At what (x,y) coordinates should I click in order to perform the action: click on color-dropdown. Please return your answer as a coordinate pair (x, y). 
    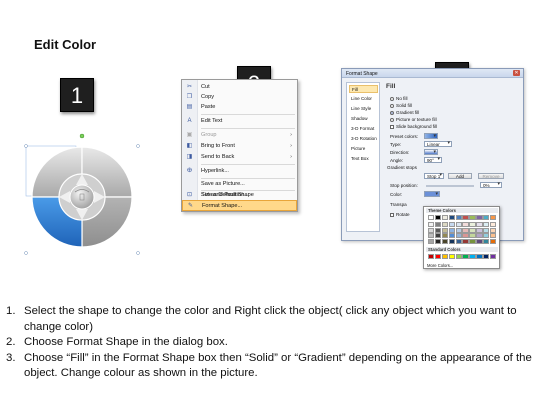
    Looking at the image, I should click on (432, 194).